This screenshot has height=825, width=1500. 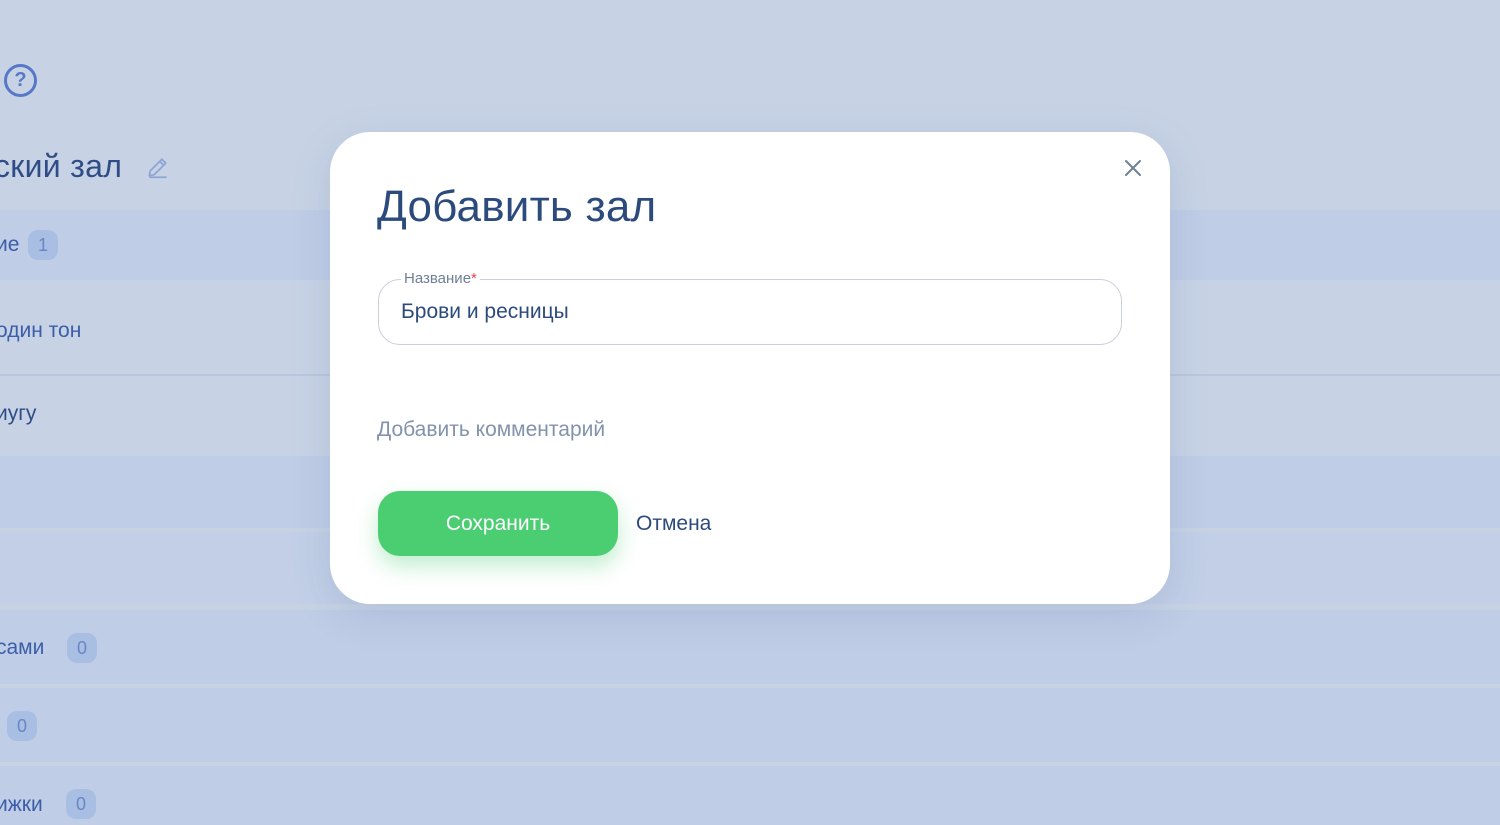 What do you see at coordinates (498, 523) in the screenshot?
I see `save-button: Сохранить` at bounding box center [498, 523].